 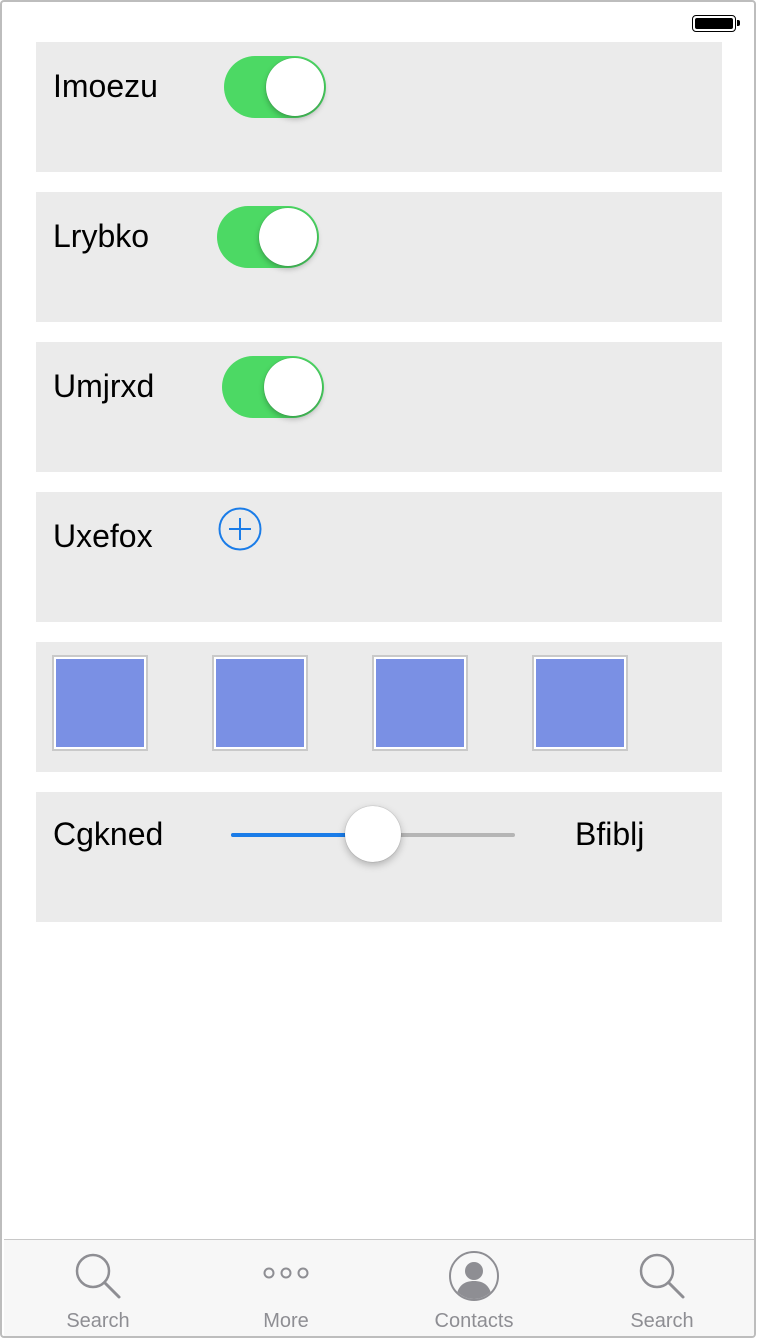 What do you see at coordinates (286, 1321) in the screenshot?
I see `tab-label: More` at bounding box center [286, 1321].